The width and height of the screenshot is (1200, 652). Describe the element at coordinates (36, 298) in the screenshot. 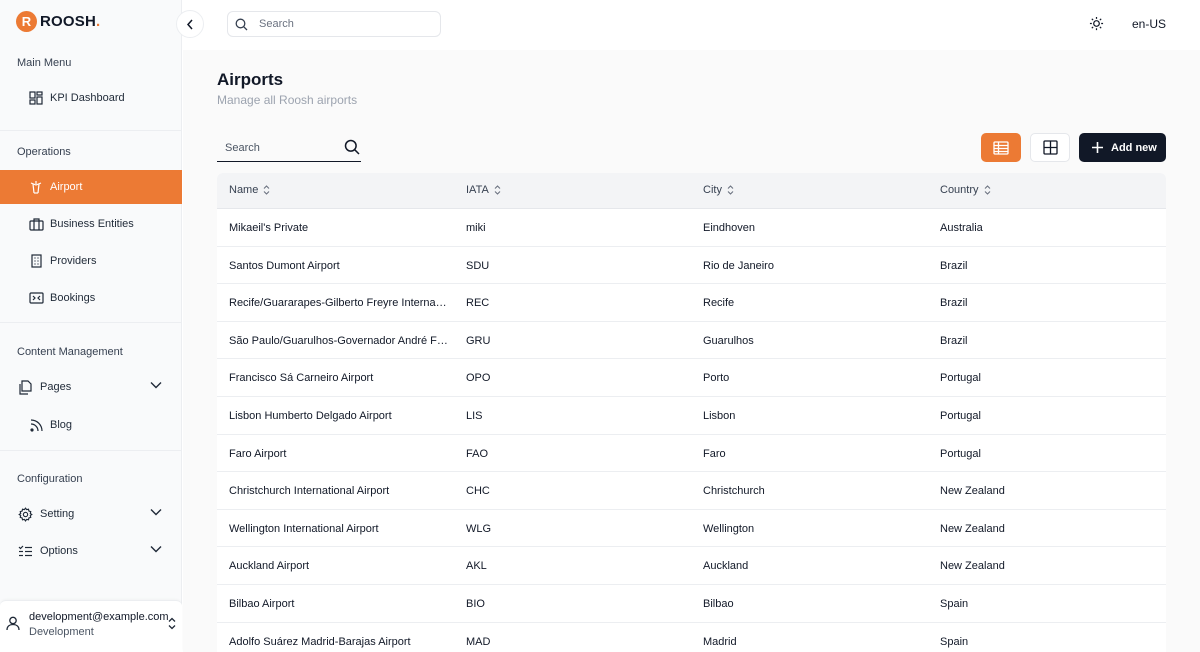

I see `ticket-icon` at that location.